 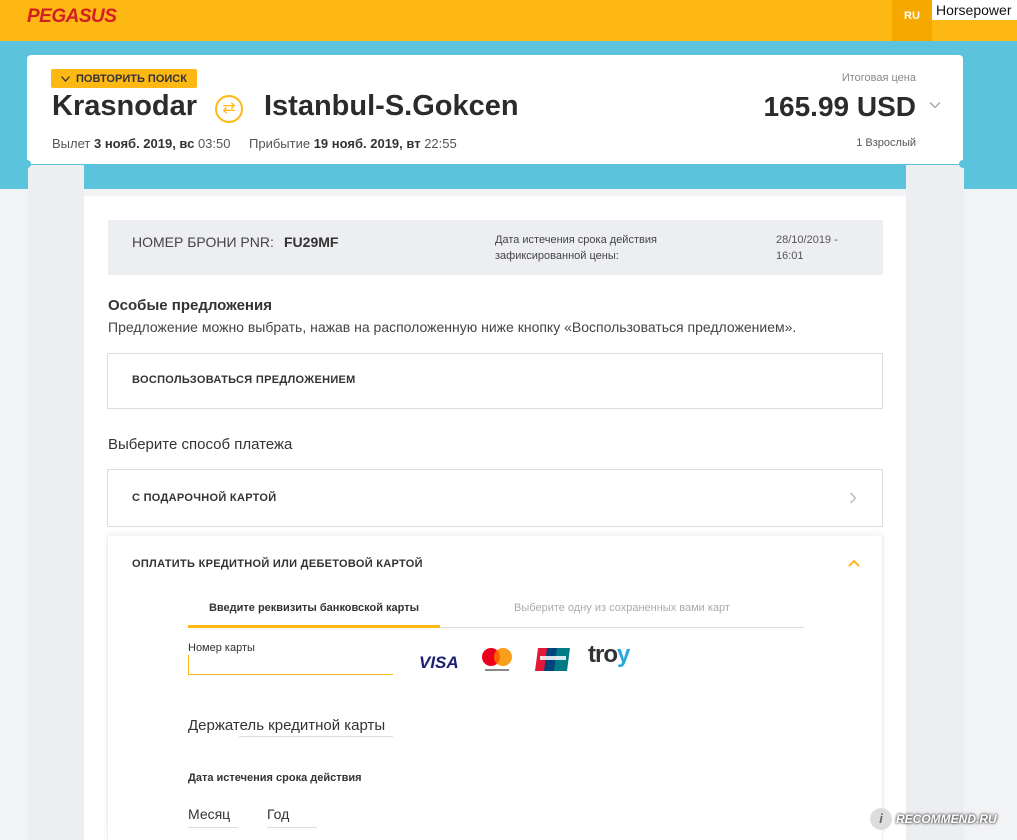 What do you see at coordinates (609, 654) in the screenshot?
I see `troy-logo: troy` at bounding box center [609, 654].